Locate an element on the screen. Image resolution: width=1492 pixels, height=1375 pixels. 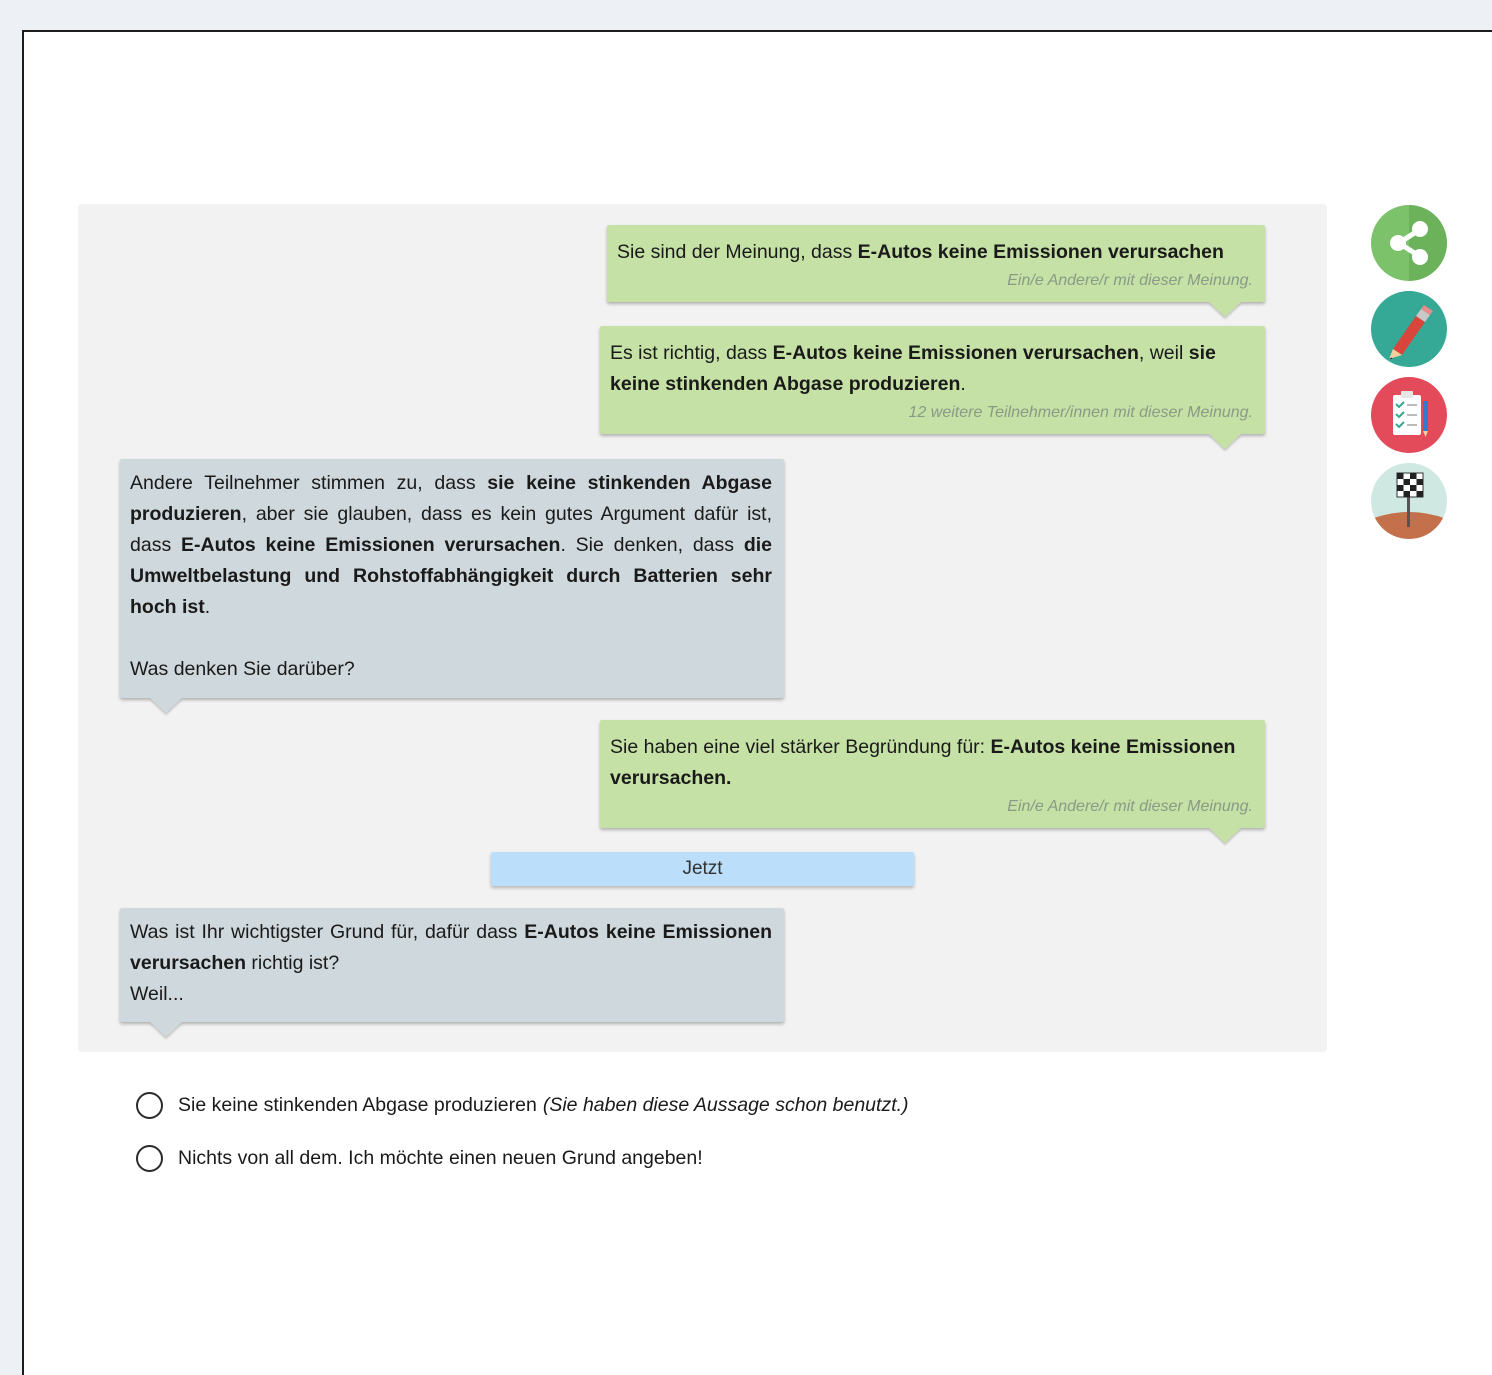
checklist-icon is located at coordinates (1409, 415).